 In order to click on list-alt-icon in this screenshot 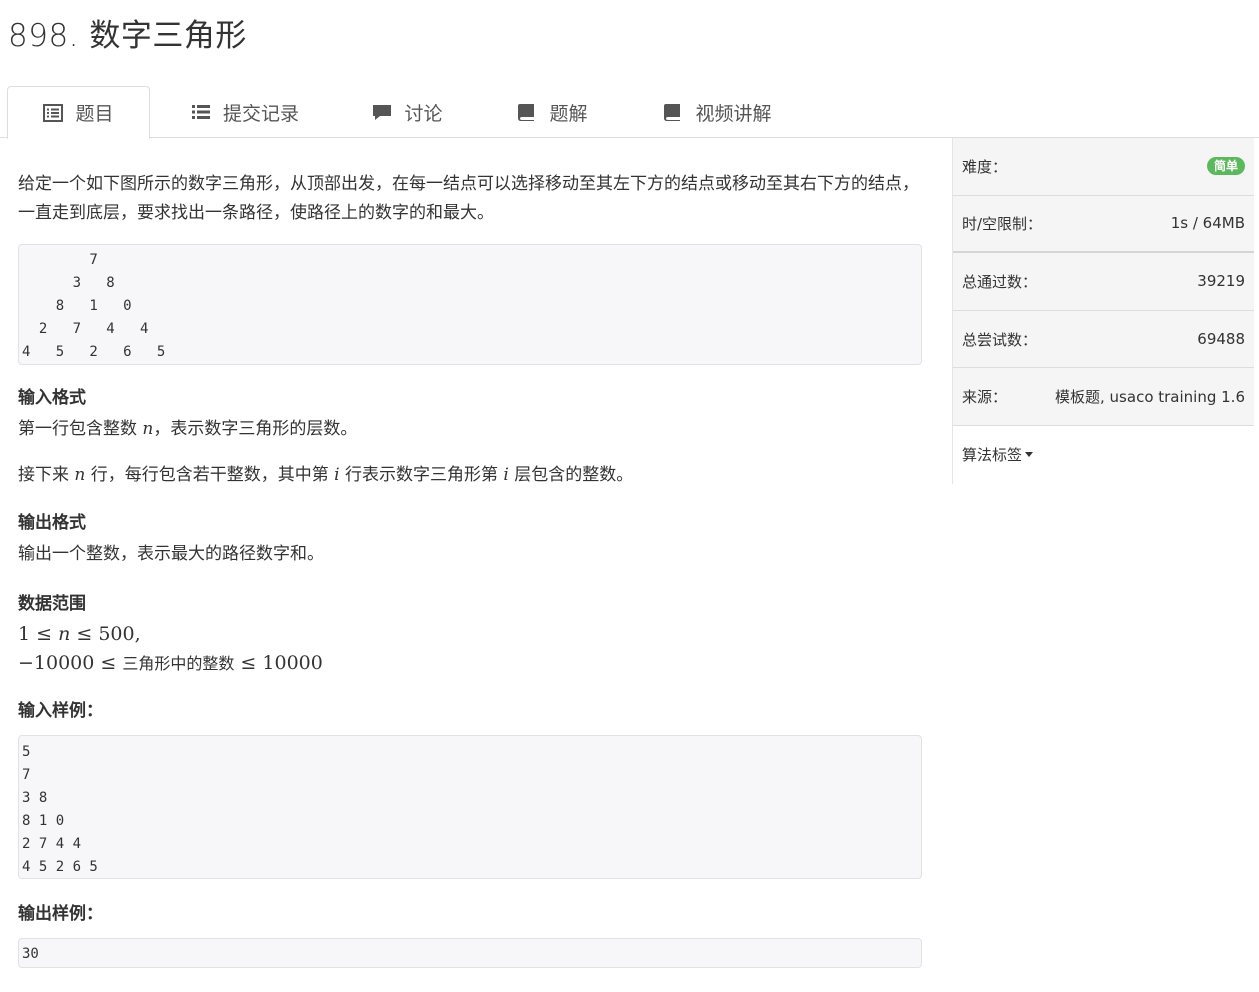, I will do `click(53, 112)`.